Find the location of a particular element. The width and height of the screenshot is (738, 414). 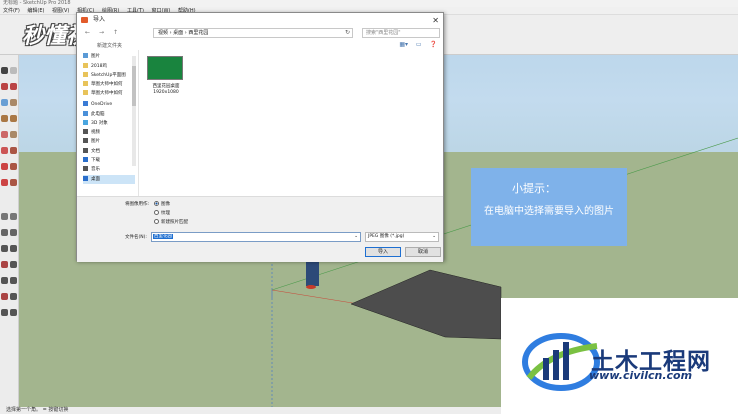

sidebar-item-label: 图片 is located at coordinates (95, 141).